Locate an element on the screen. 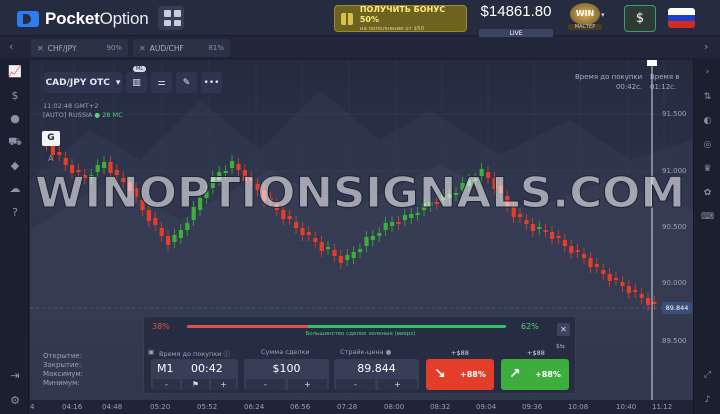 Image resolution: width=720 pixels, height=414 pixels. stat-high-label: Максимум: is located at coordinates (63, 374).